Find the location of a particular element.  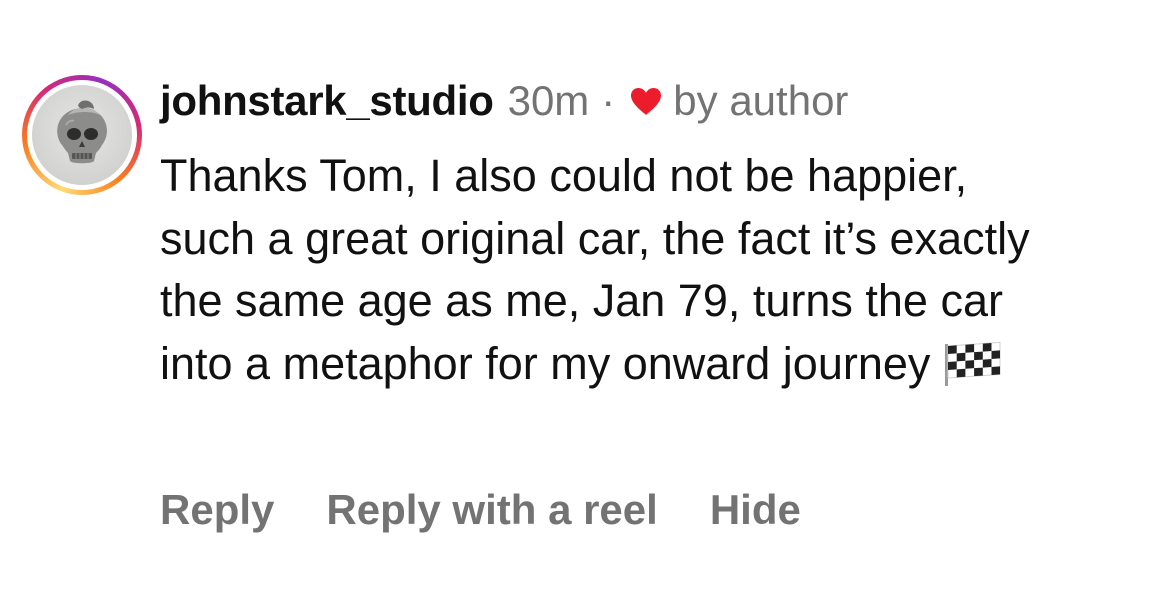

liked-by-author-label: by author is located at coordinates (761, 100).